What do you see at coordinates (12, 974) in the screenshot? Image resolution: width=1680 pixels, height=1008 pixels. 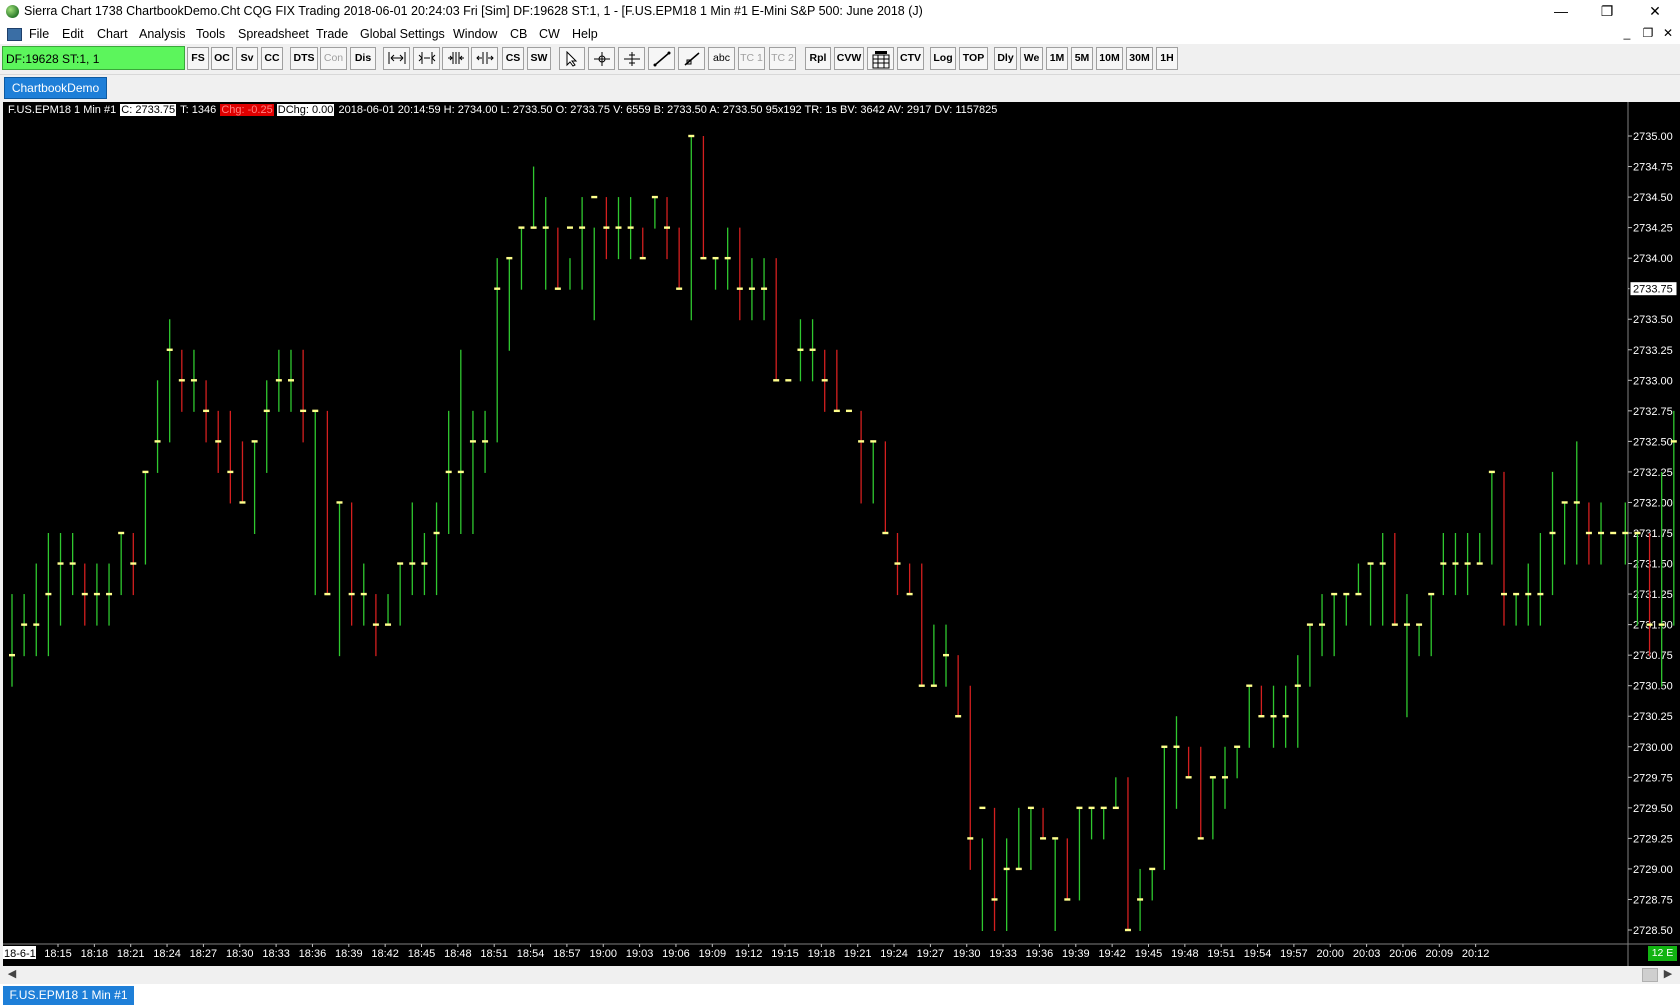 I see `scroll-left-icon: ◀` at bounding box center [12, 974].